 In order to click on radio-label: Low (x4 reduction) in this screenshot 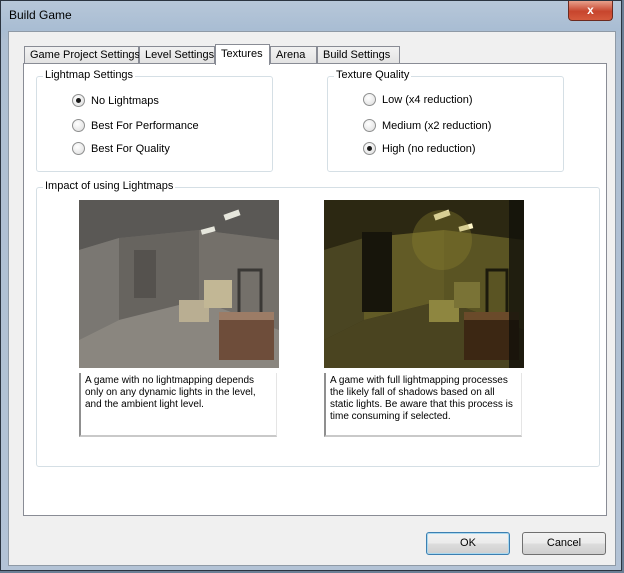, I will do `click(427, 100)`.